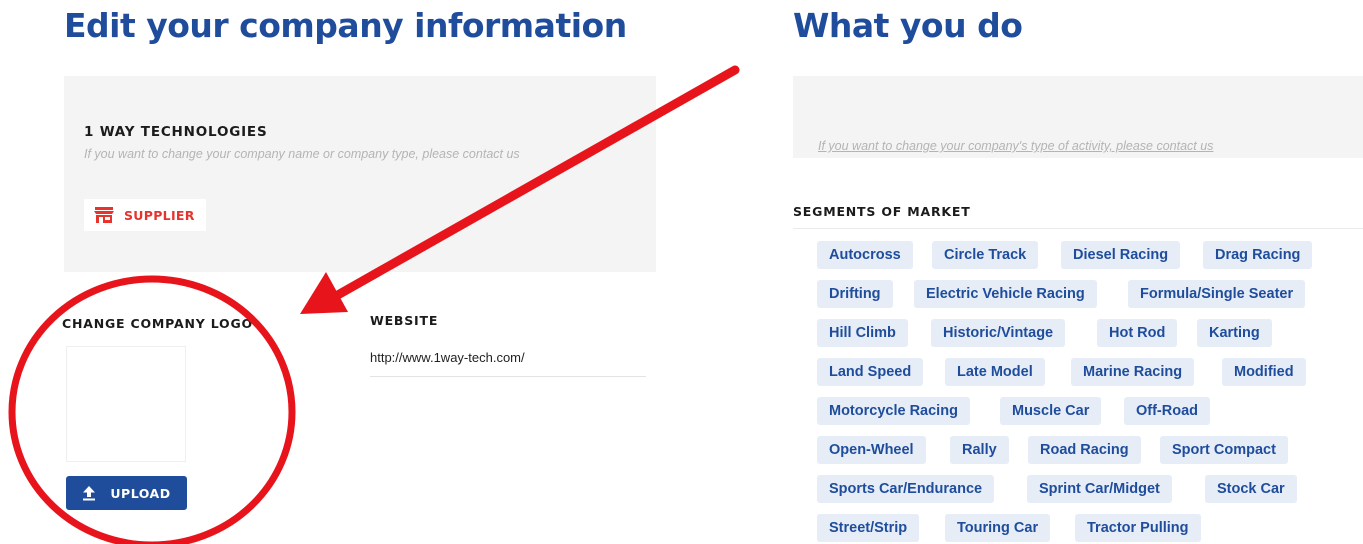  What do you see at coordinates (1234, 333) in the screenshot?
I see `segment-tag: Karting` at bounding box center [1234, 333].